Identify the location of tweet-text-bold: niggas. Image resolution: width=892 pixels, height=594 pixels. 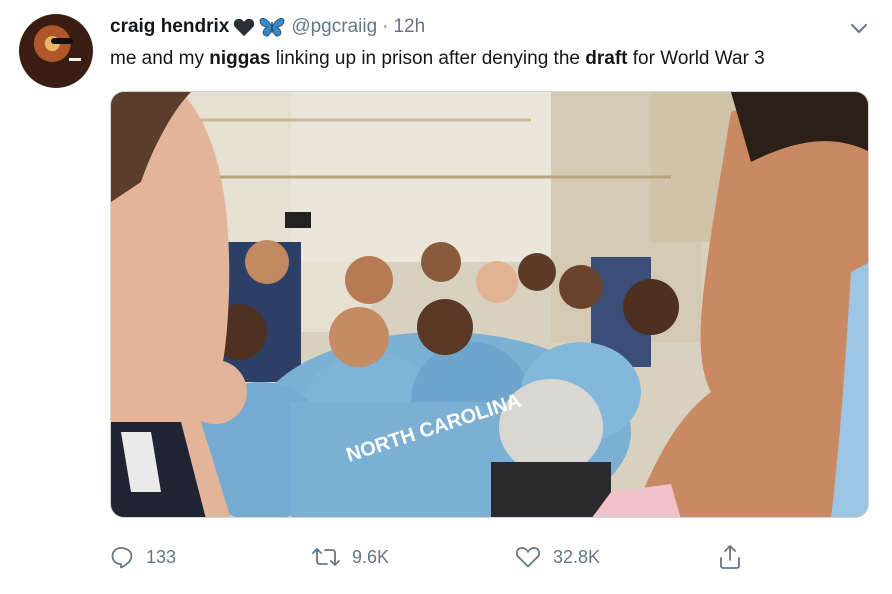
(240, 58).